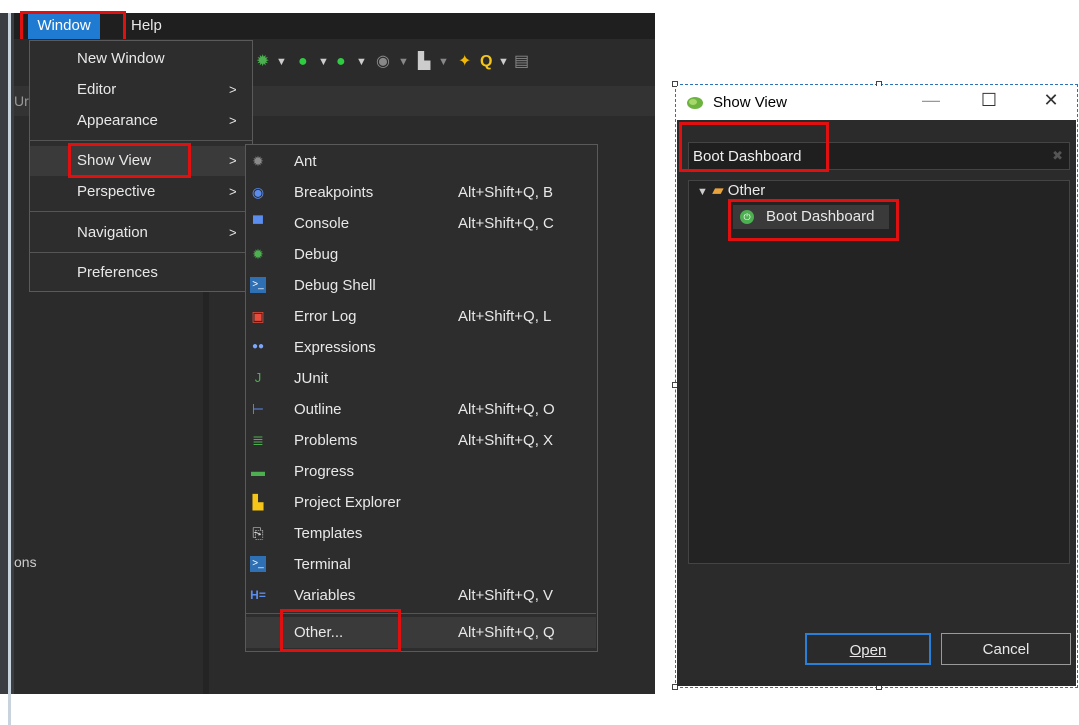 This screenshot has width=1079, height=725. Describe the element at coordinates (117, 272) in the screenshot. I see `menu-item-label: Preferences` at that location.